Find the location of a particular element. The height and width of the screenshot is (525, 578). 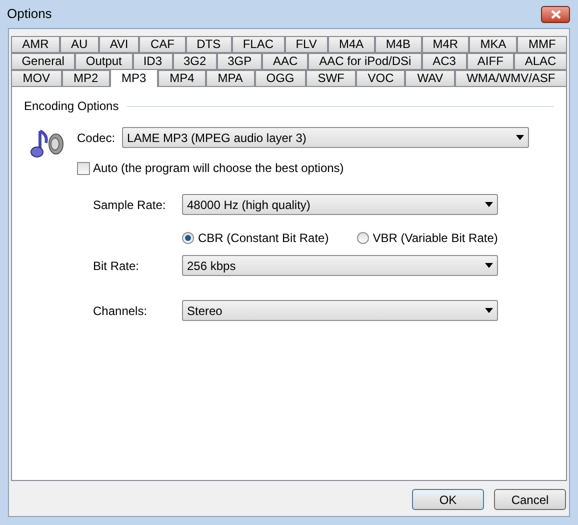

tab: MP4 is located at coordinates (182, 78).